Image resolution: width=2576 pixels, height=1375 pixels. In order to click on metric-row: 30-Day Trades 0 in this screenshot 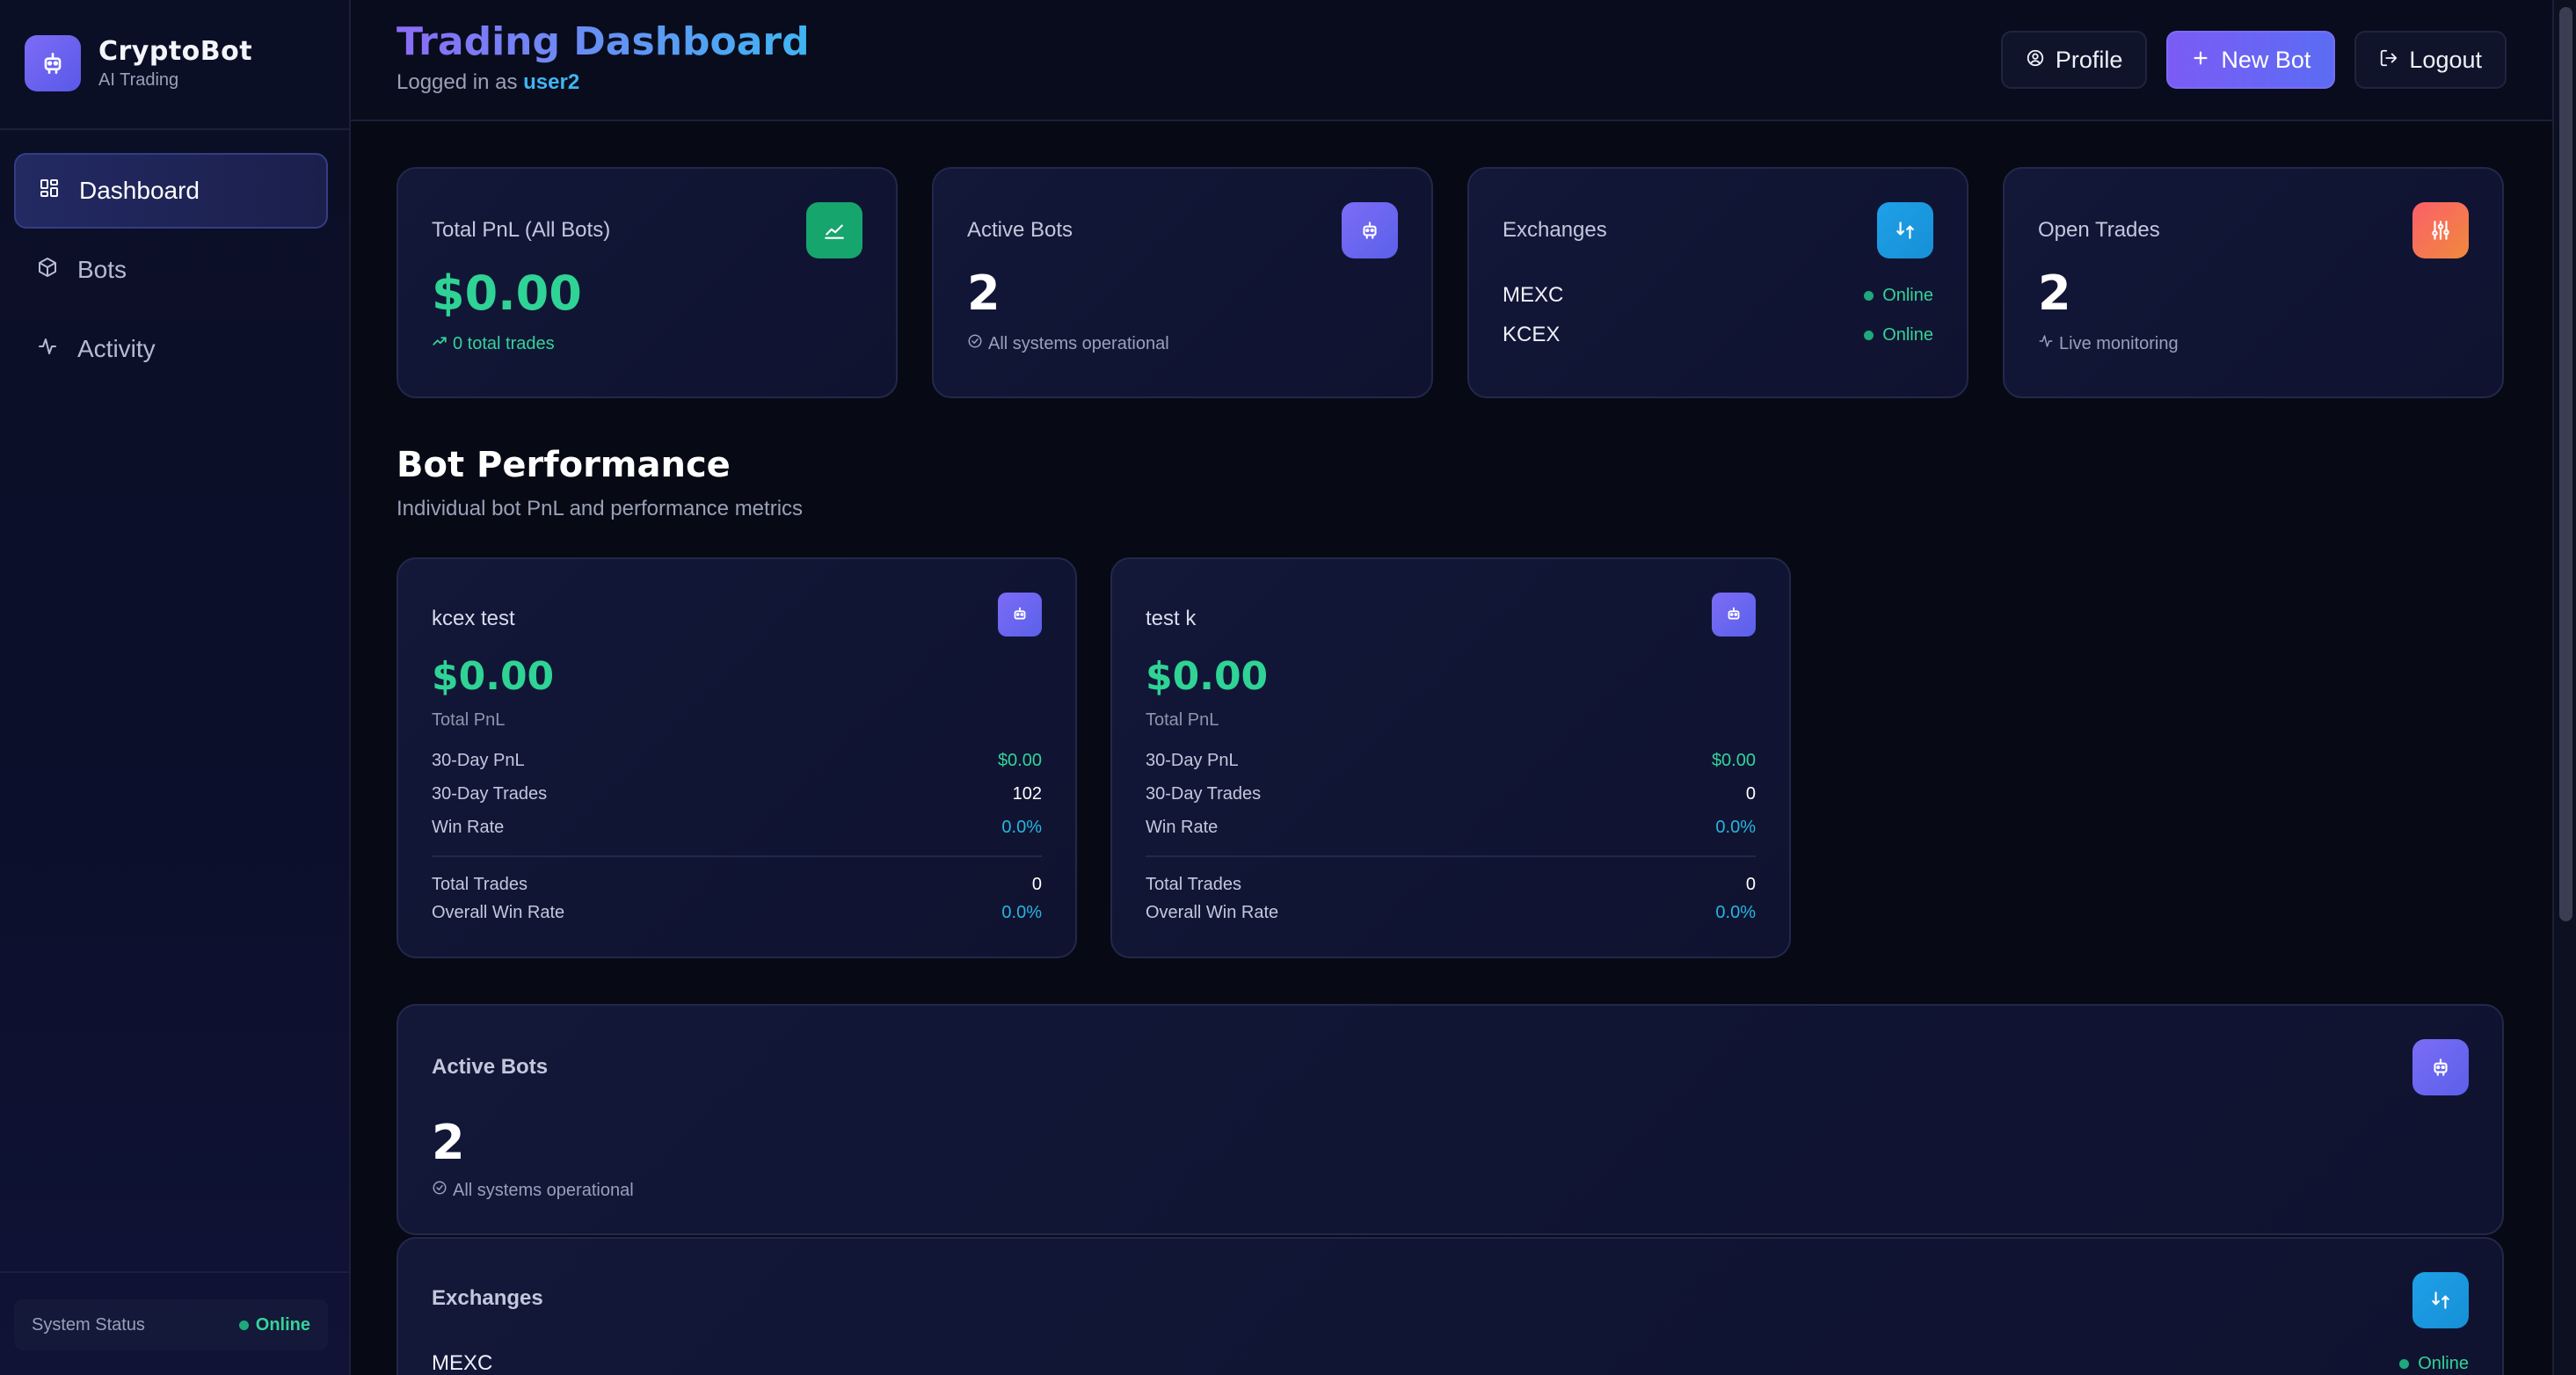, I will do `click(1451, 794)`.